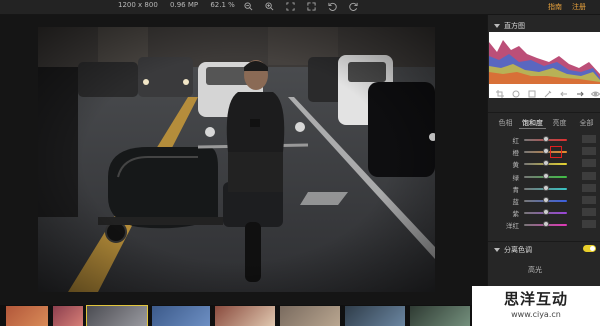 This screenshot has width=600, height=326. Describe the element at coordinates (512, 226) in the screenshot. I see `hsl-slider-label: 洋红` at that location.